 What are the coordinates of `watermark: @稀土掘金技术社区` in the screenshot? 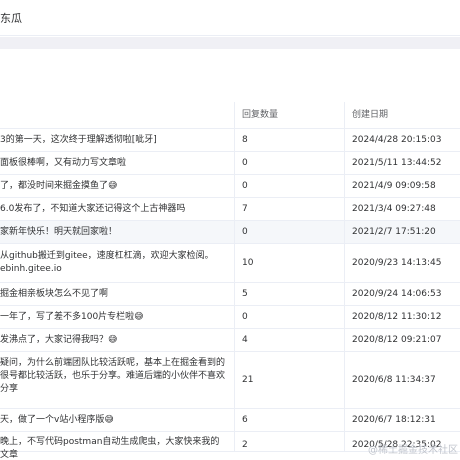 It's located at (413, 450).